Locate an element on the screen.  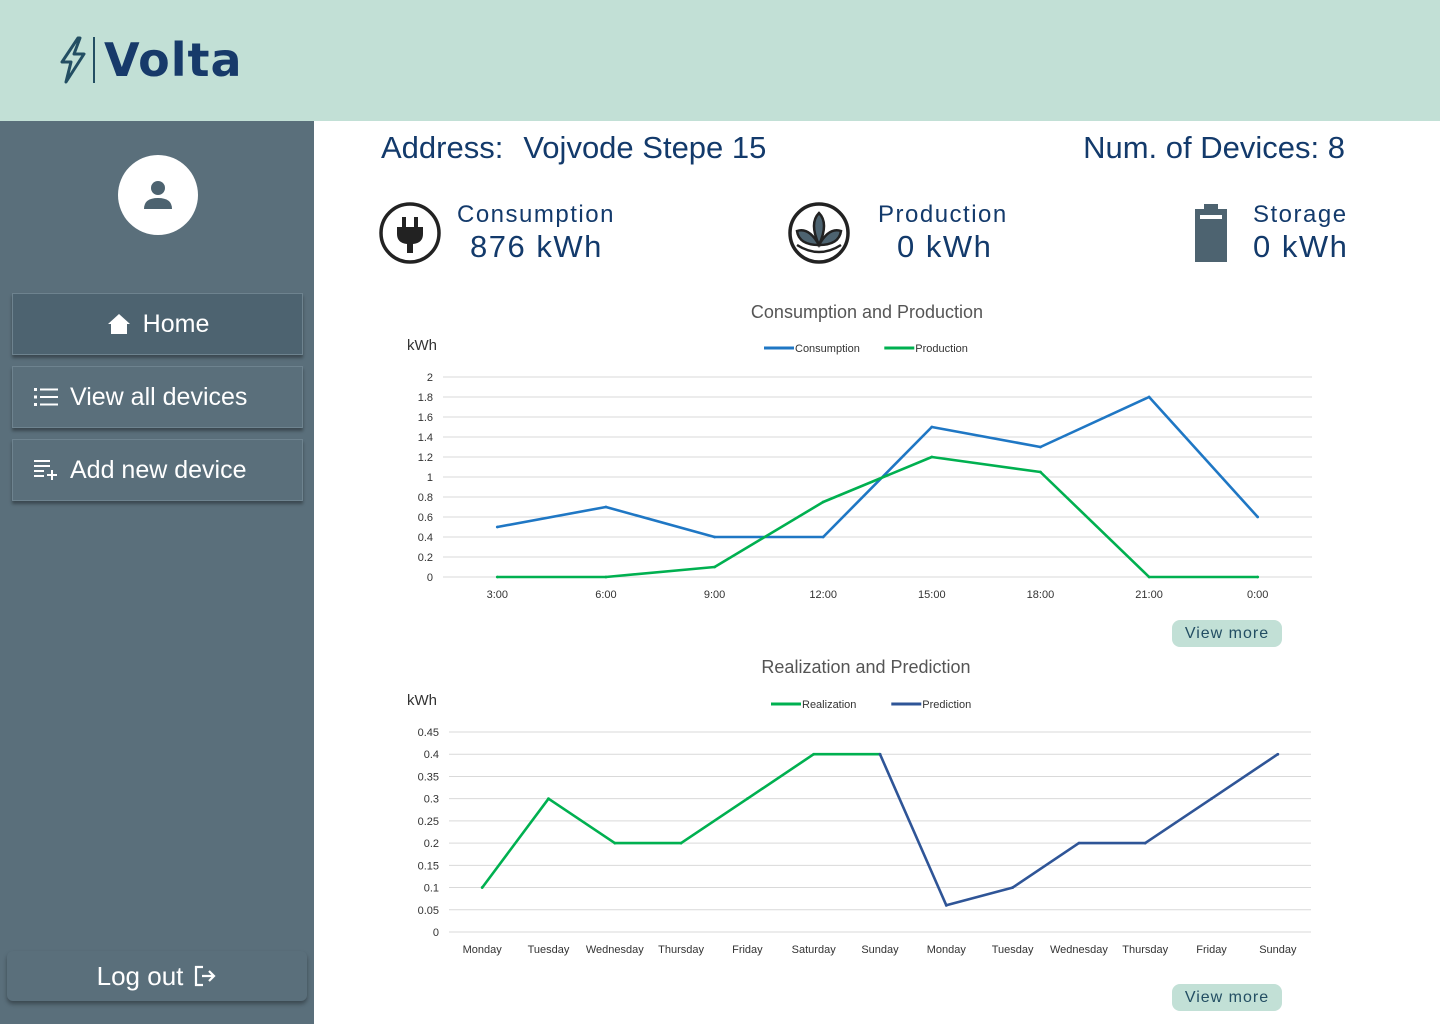
production-stat: Production 0 kWh is located at coordinates (897, 233).